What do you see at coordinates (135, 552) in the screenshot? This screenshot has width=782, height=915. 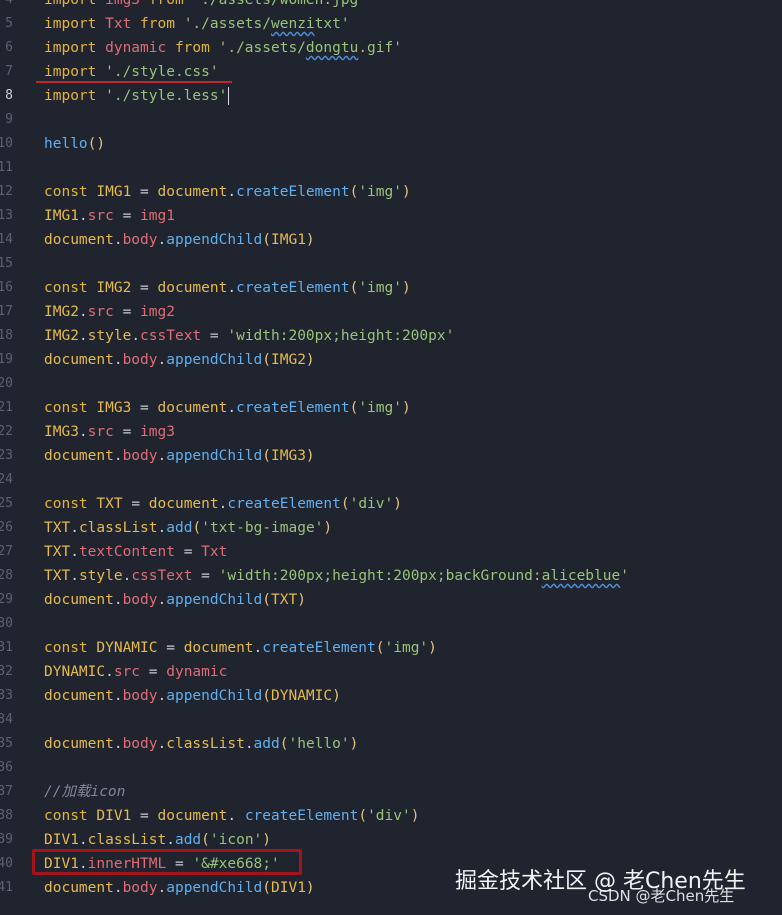 I see `code-text: TXT.textContent = Txt` at bounding box center [135, 552].